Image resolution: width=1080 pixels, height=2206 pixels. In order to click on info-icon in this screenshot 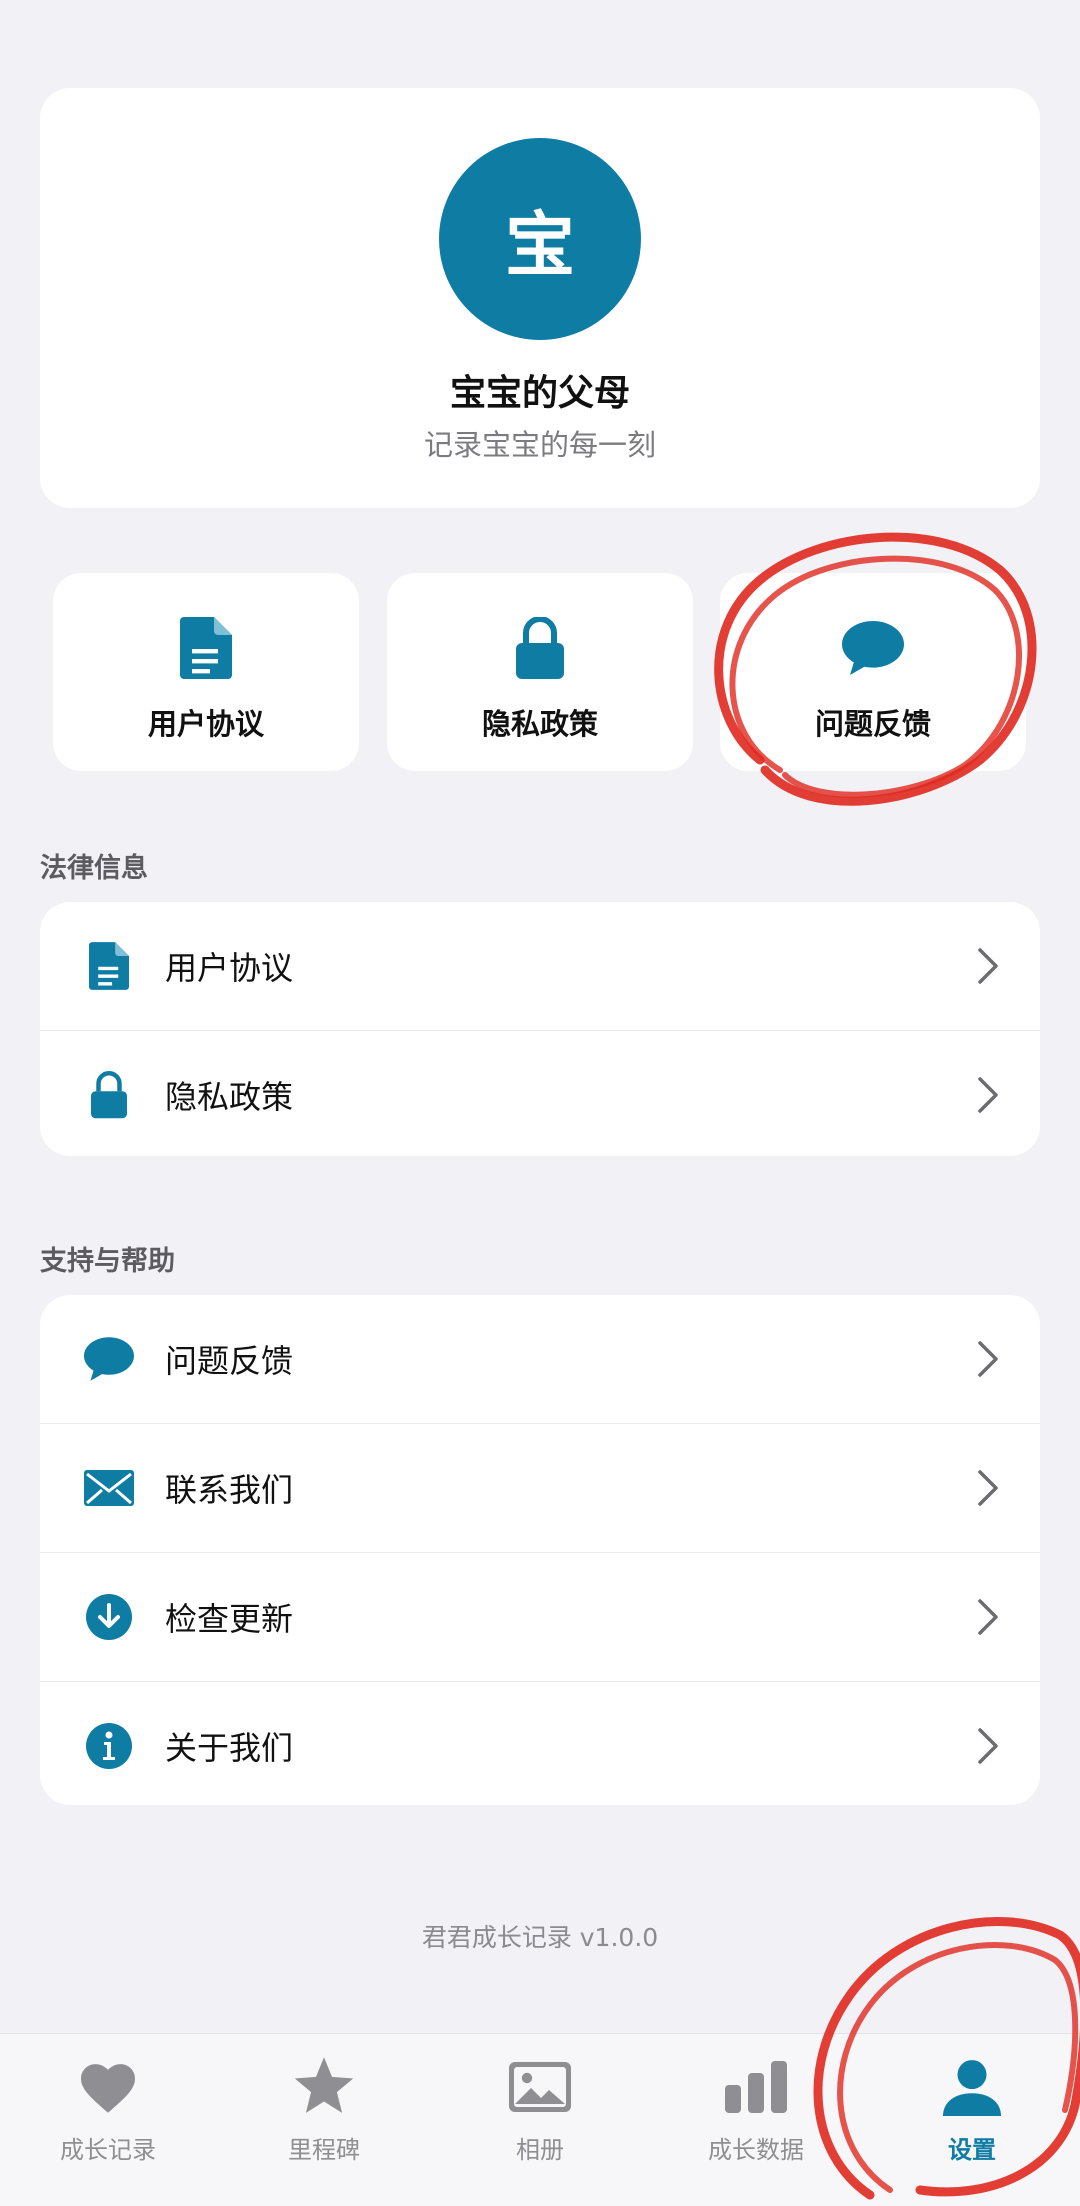, I will do `click(109, 1746)`.